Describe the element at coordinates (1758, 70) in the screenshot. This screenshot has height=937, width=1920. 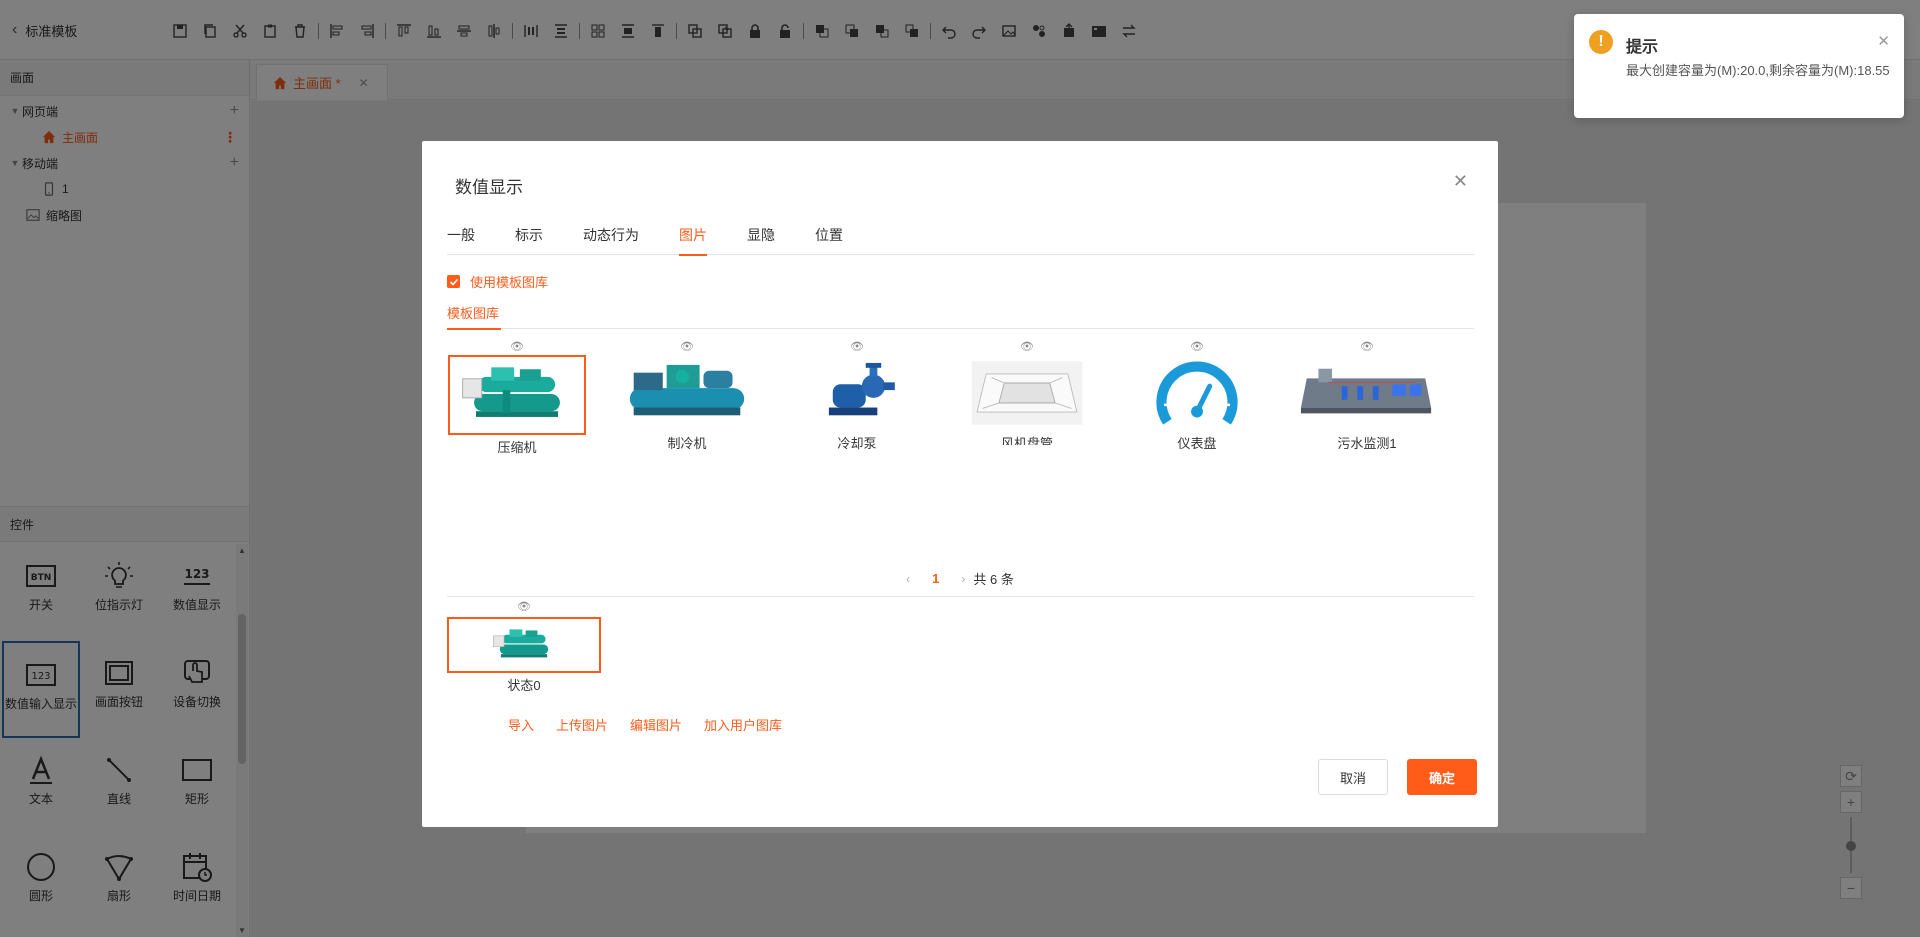
I see `toast-message: 最大创建容量为(M):20.0,剩余容量为(M):18.55` at that location.